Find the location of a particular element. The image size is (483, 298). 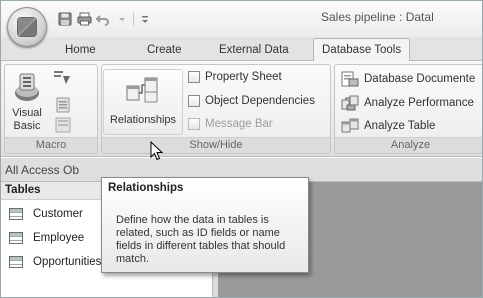

relationships-button: Relationships is located at coordinates (143, 102).